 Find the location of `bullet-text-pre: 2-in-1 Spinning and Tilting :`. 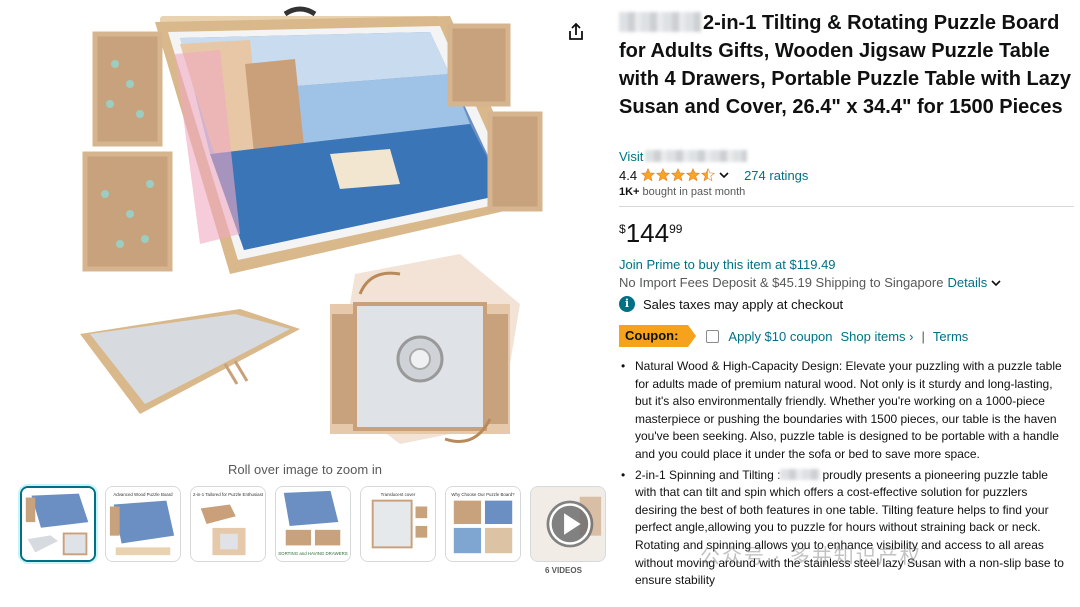

bullet-text-pre: 2-in-1 Spinning and Tilting : is located at coordinates (708, 474).